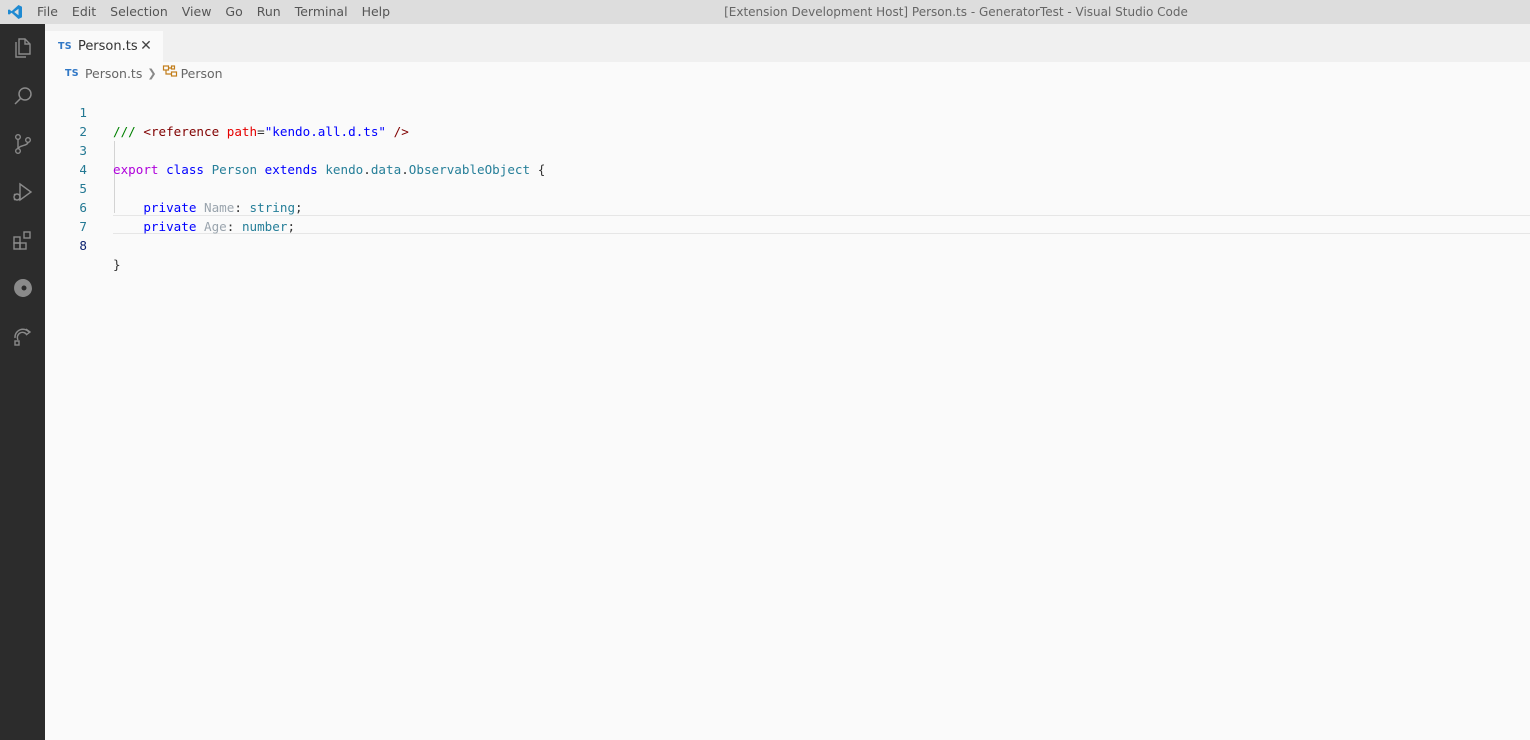 This screenshot has width=1530, height=740. I want to click on menu-run: Run, so click(269, 12).